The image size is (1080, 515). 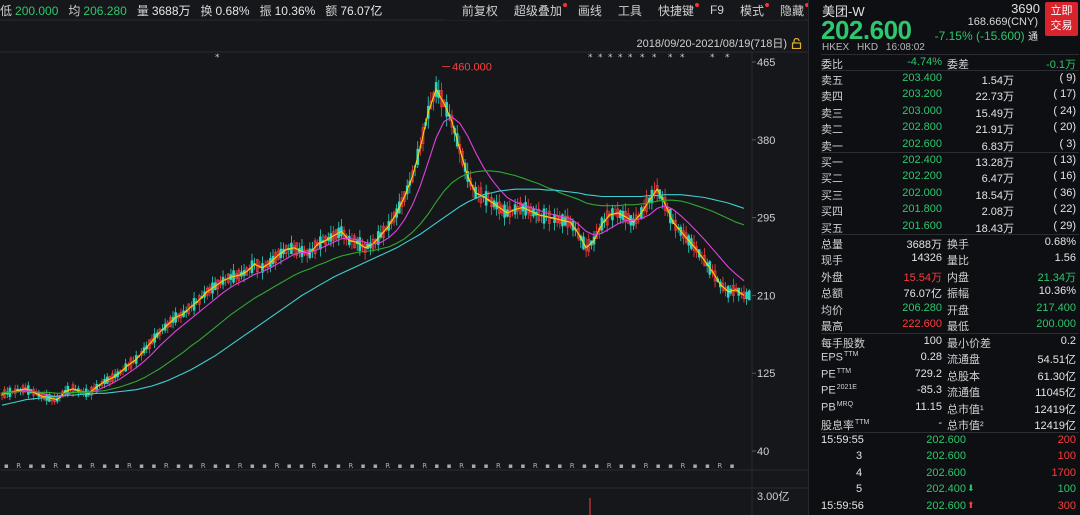 I want to click on order-book-price: 202.200, so click(x=922, y=176).